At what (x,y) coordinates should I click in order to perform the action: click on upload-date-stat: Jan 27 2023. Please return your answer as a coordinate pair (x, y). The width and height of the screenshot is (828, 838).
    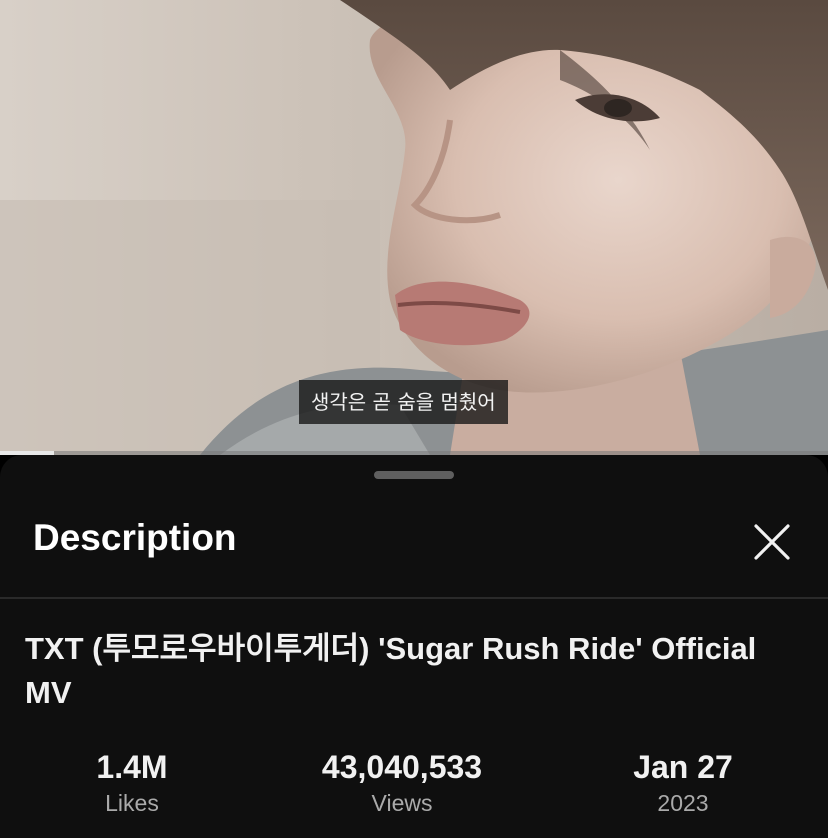
    Looking at the image, I should click on (683, 784).